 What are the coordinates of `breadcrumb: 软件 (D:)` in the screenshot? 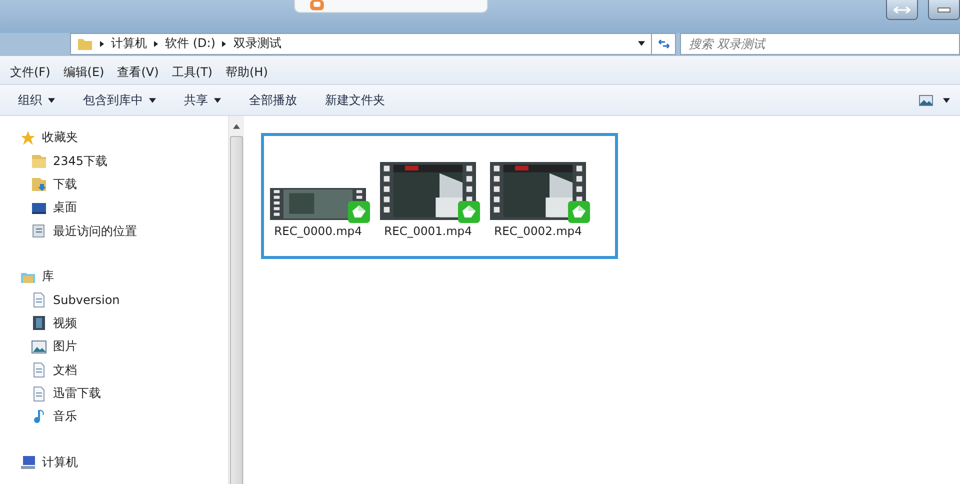 It's located at (190, 43).